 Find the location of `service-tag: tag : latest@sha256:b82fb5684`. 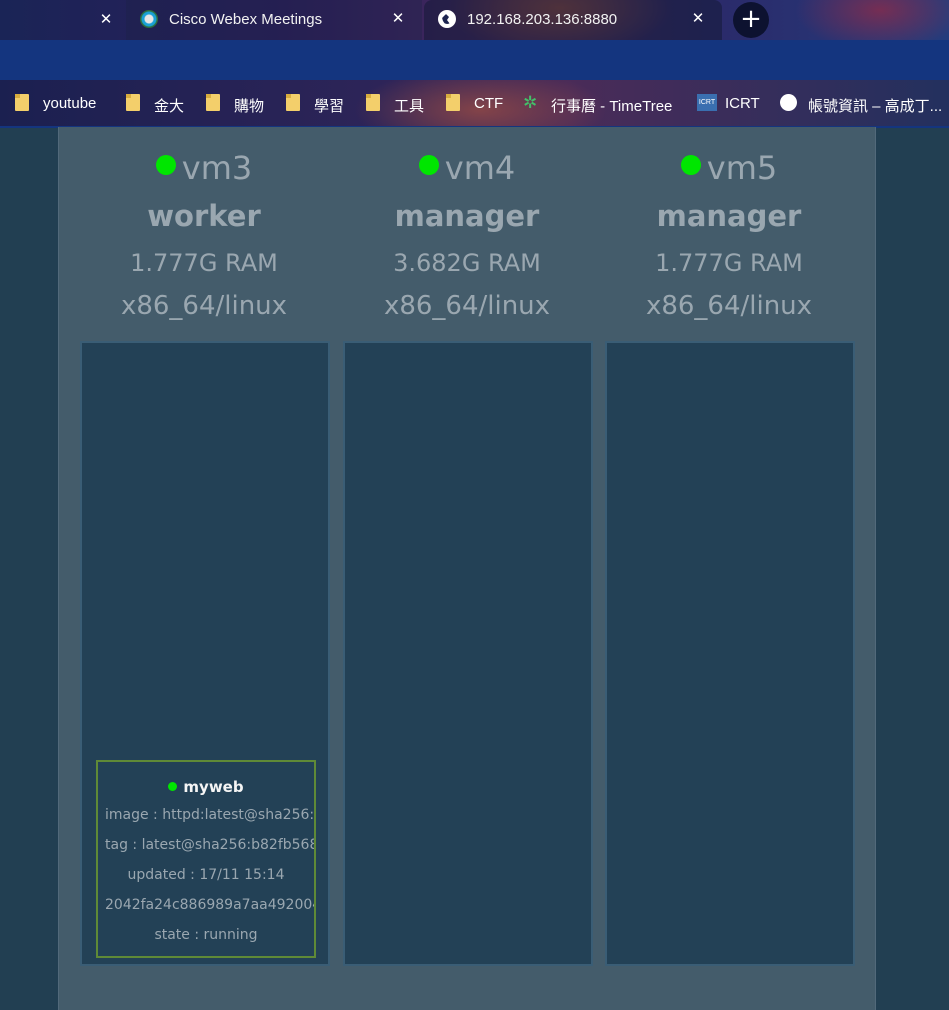

service-tag: tag : latest@sha256:b82fb5684 is located at coordinates (210, 845).